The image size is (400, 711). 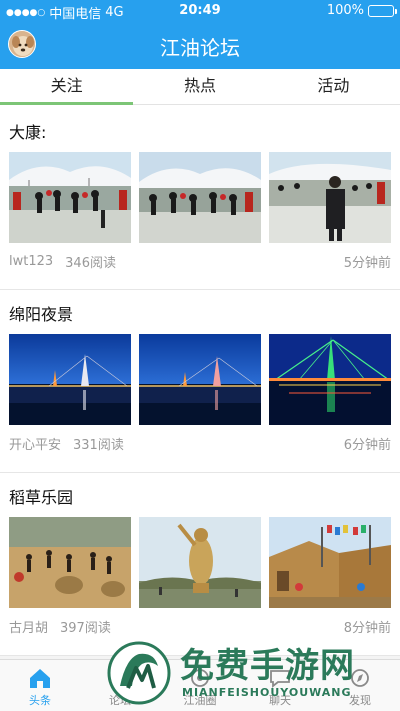 I want to click on circle-icon, so click(x=200, y=678).